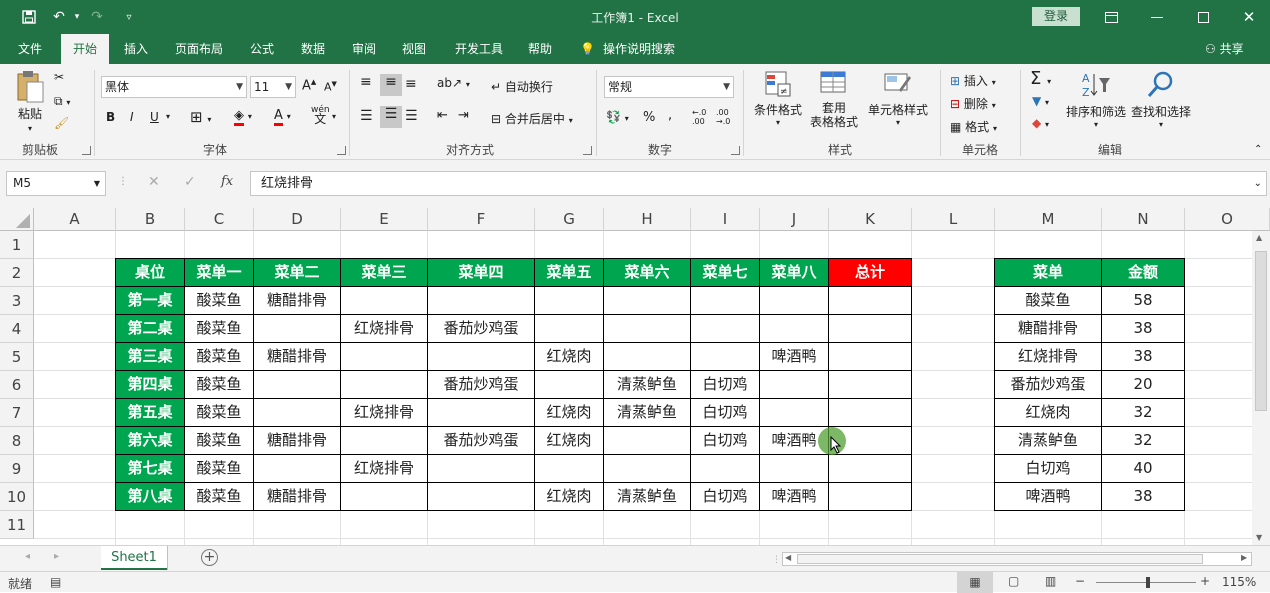  I want to click on insert-cells-button: ⊞ 插入 ▾, so click(973, 80).